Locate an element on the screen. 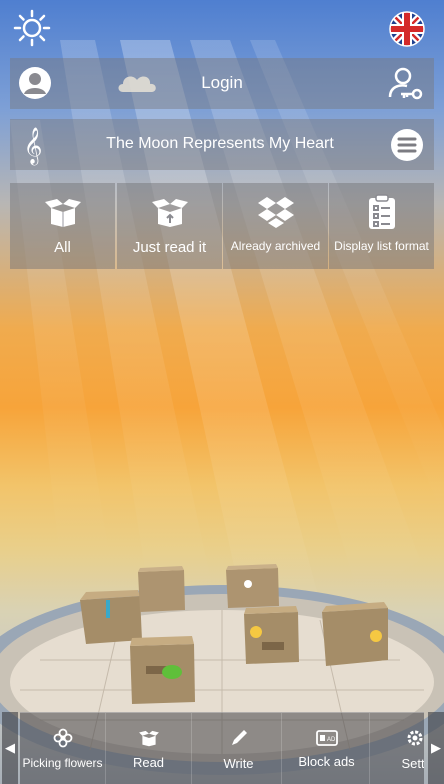 The width and height of the screenshot is (444, 784). song-title: The Moon Represents My Heart is located at coordinates (220, 143).